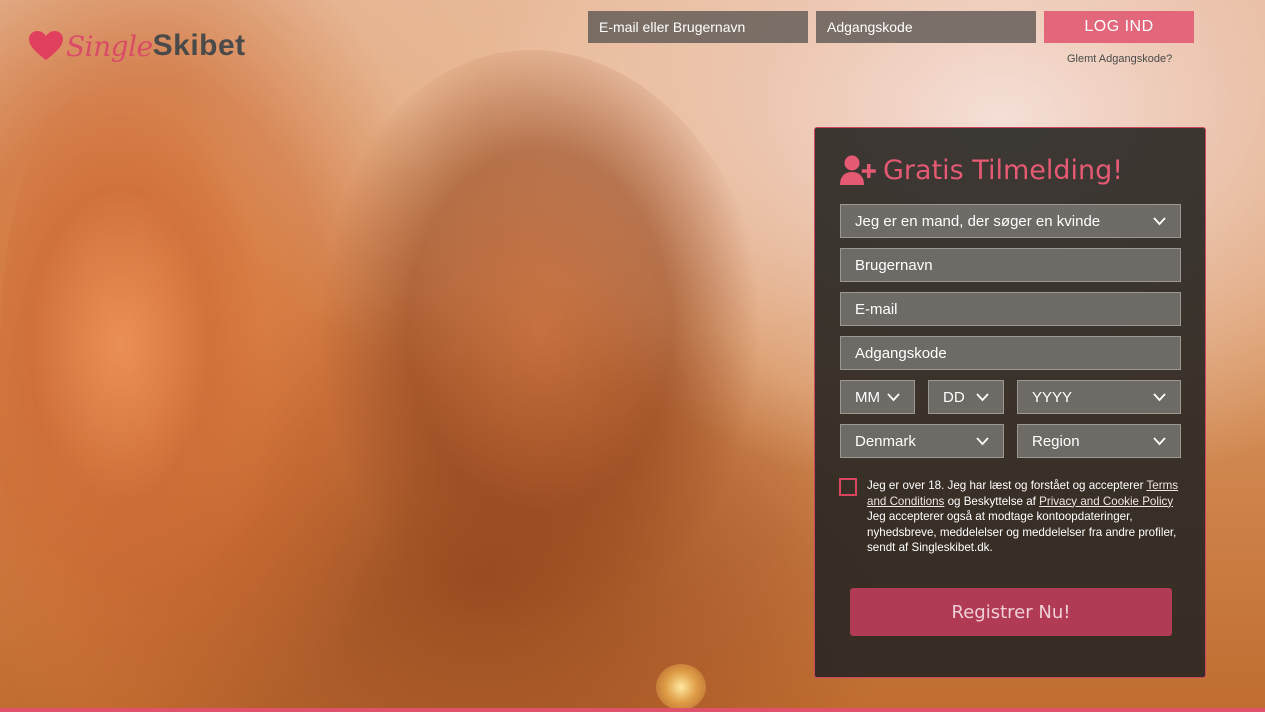 The image size is (1265, 712). What do you see at coordinates (901, 353) in the screenshot?
I see `password-placeholder: Adgangskode` at bounding box center [901, 353].